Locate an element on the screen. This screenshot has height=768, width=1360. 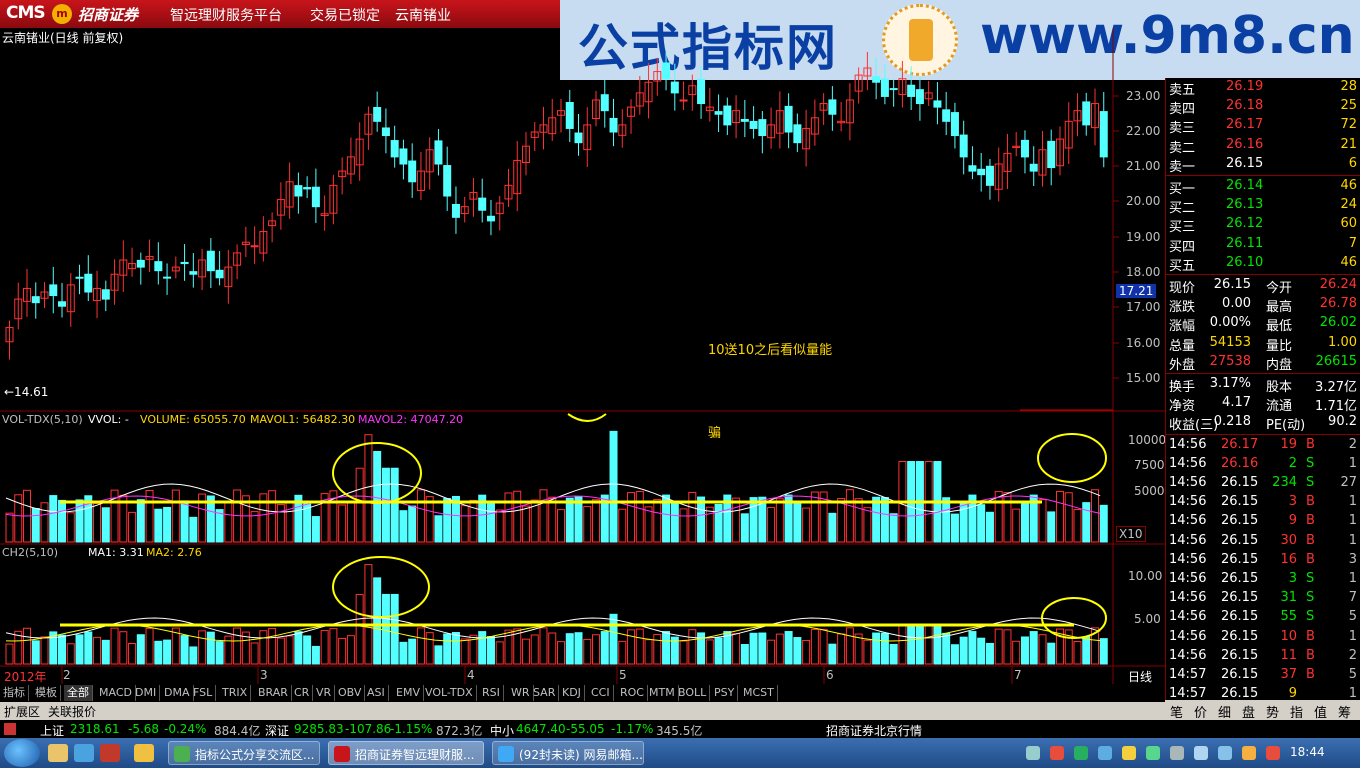
quote-tab: 笔 is located at coordinates (1176, 711).